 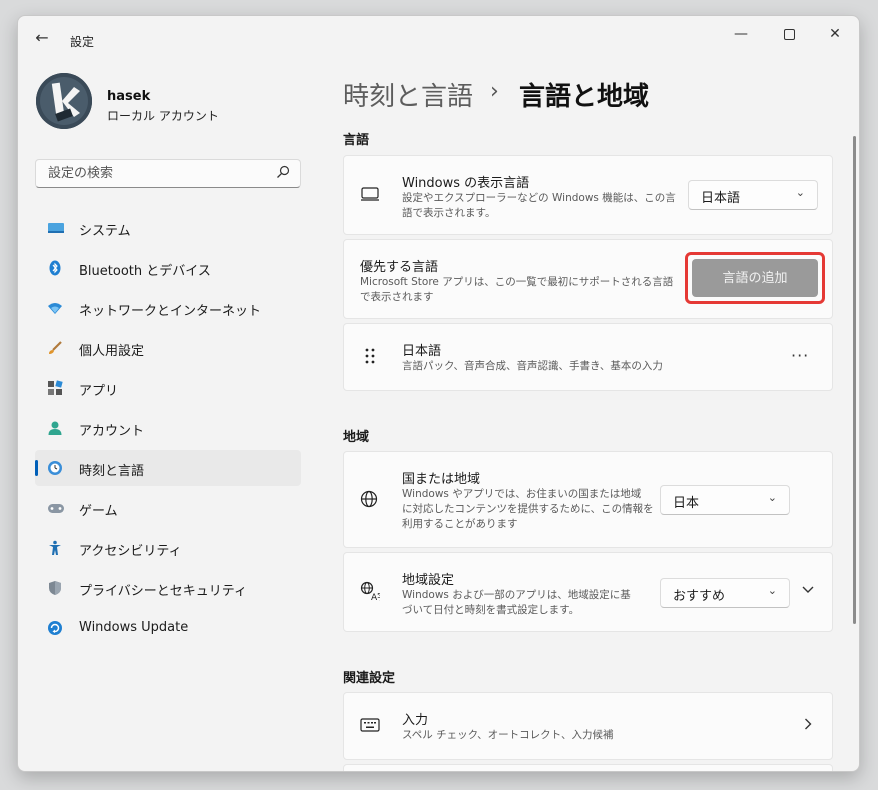 I want to click on regional-format-dropdown: おすすめ ⌄, so click(x=725, y=593).